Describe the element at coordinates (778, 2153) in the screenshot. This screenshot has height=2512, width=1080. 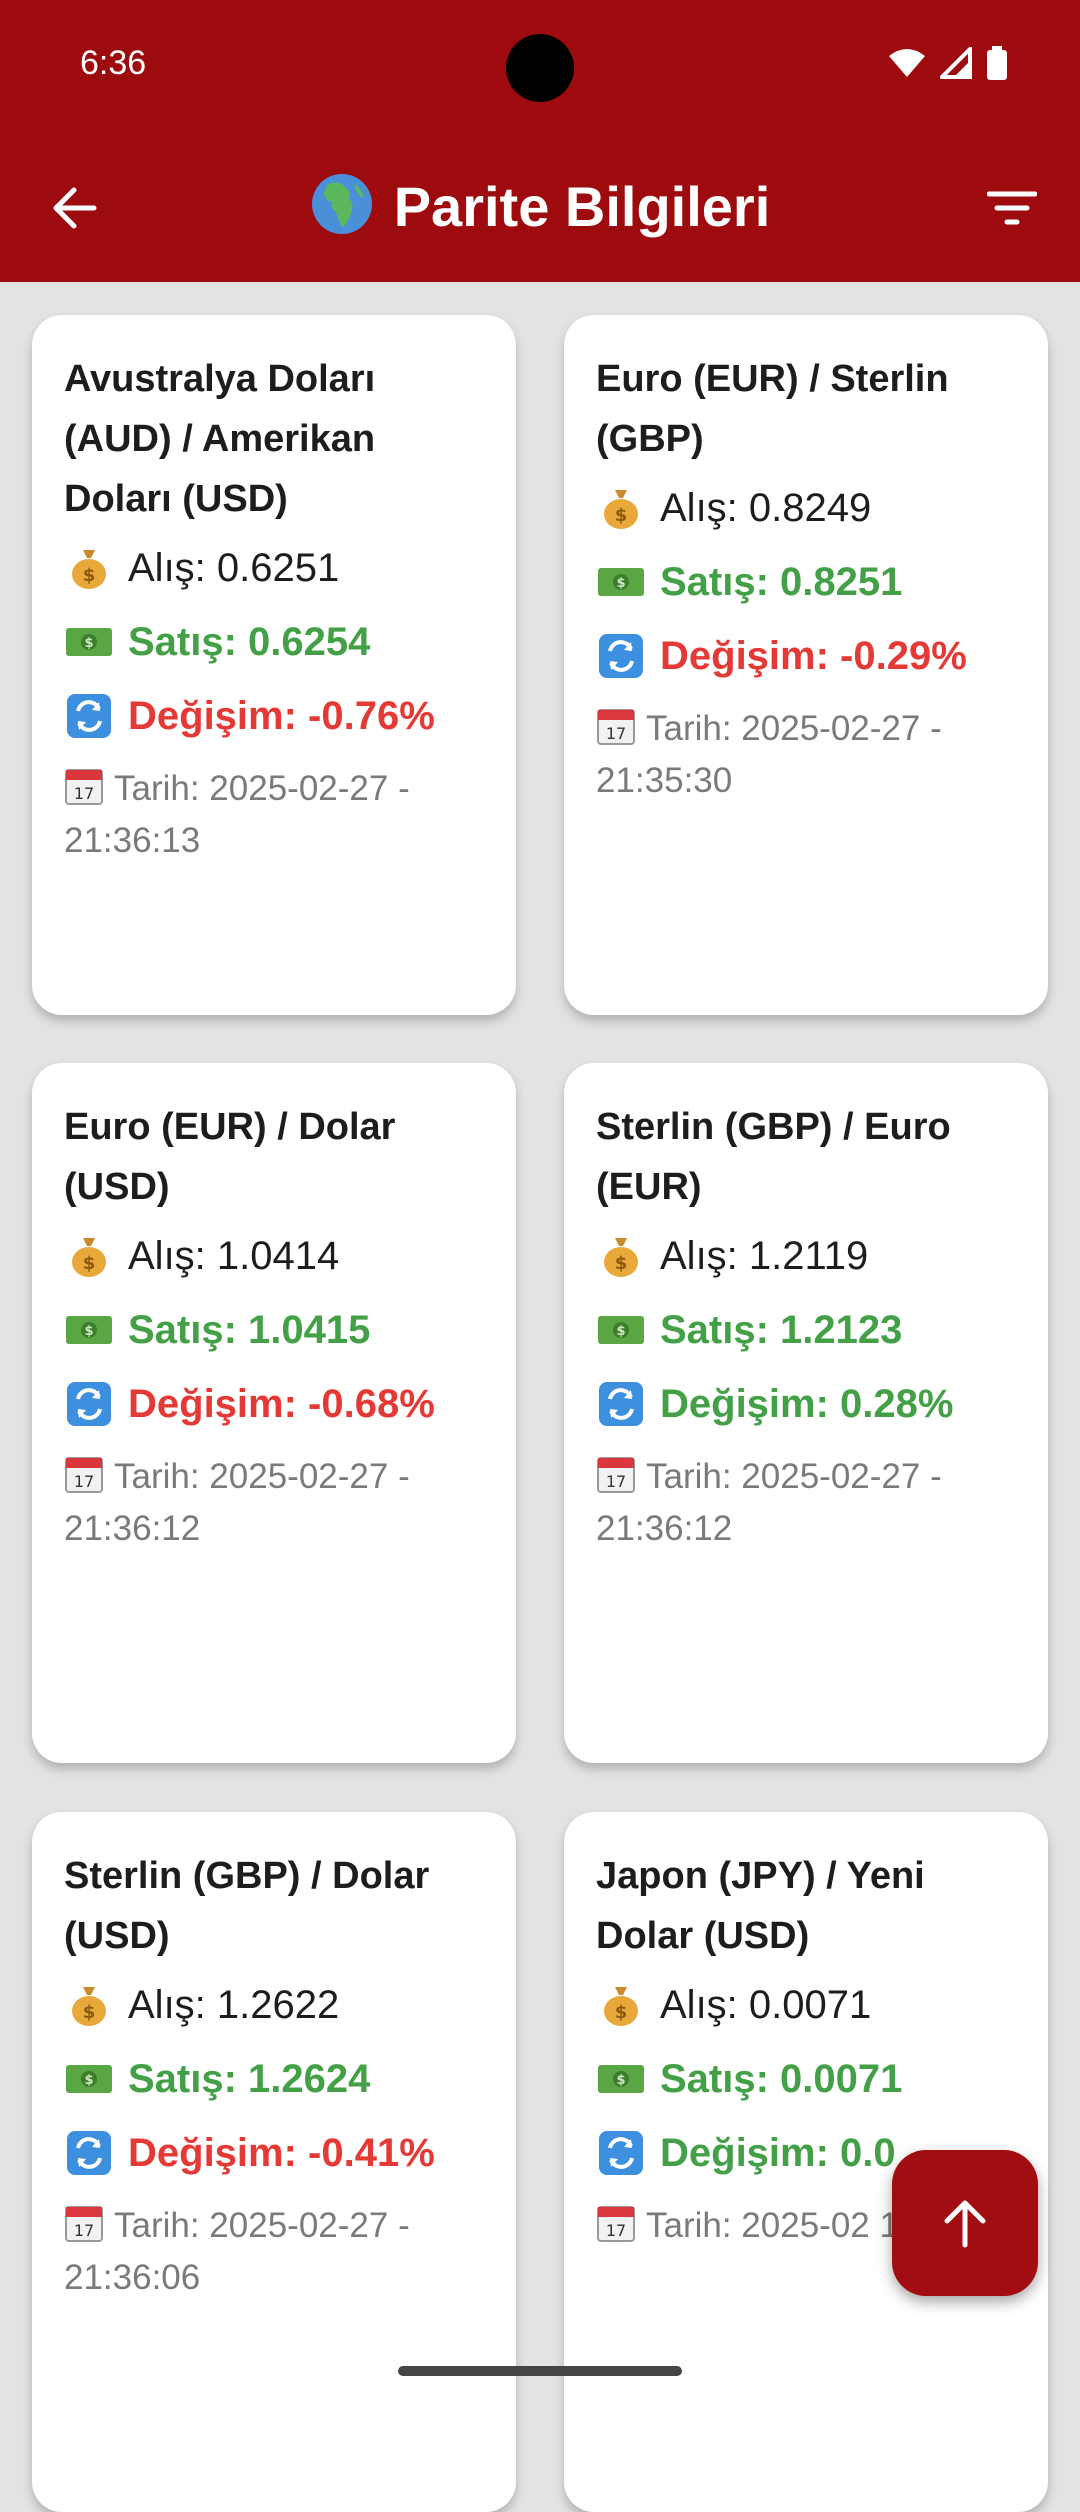
I see `degisim-value: Değişim: 0.0` at that location.